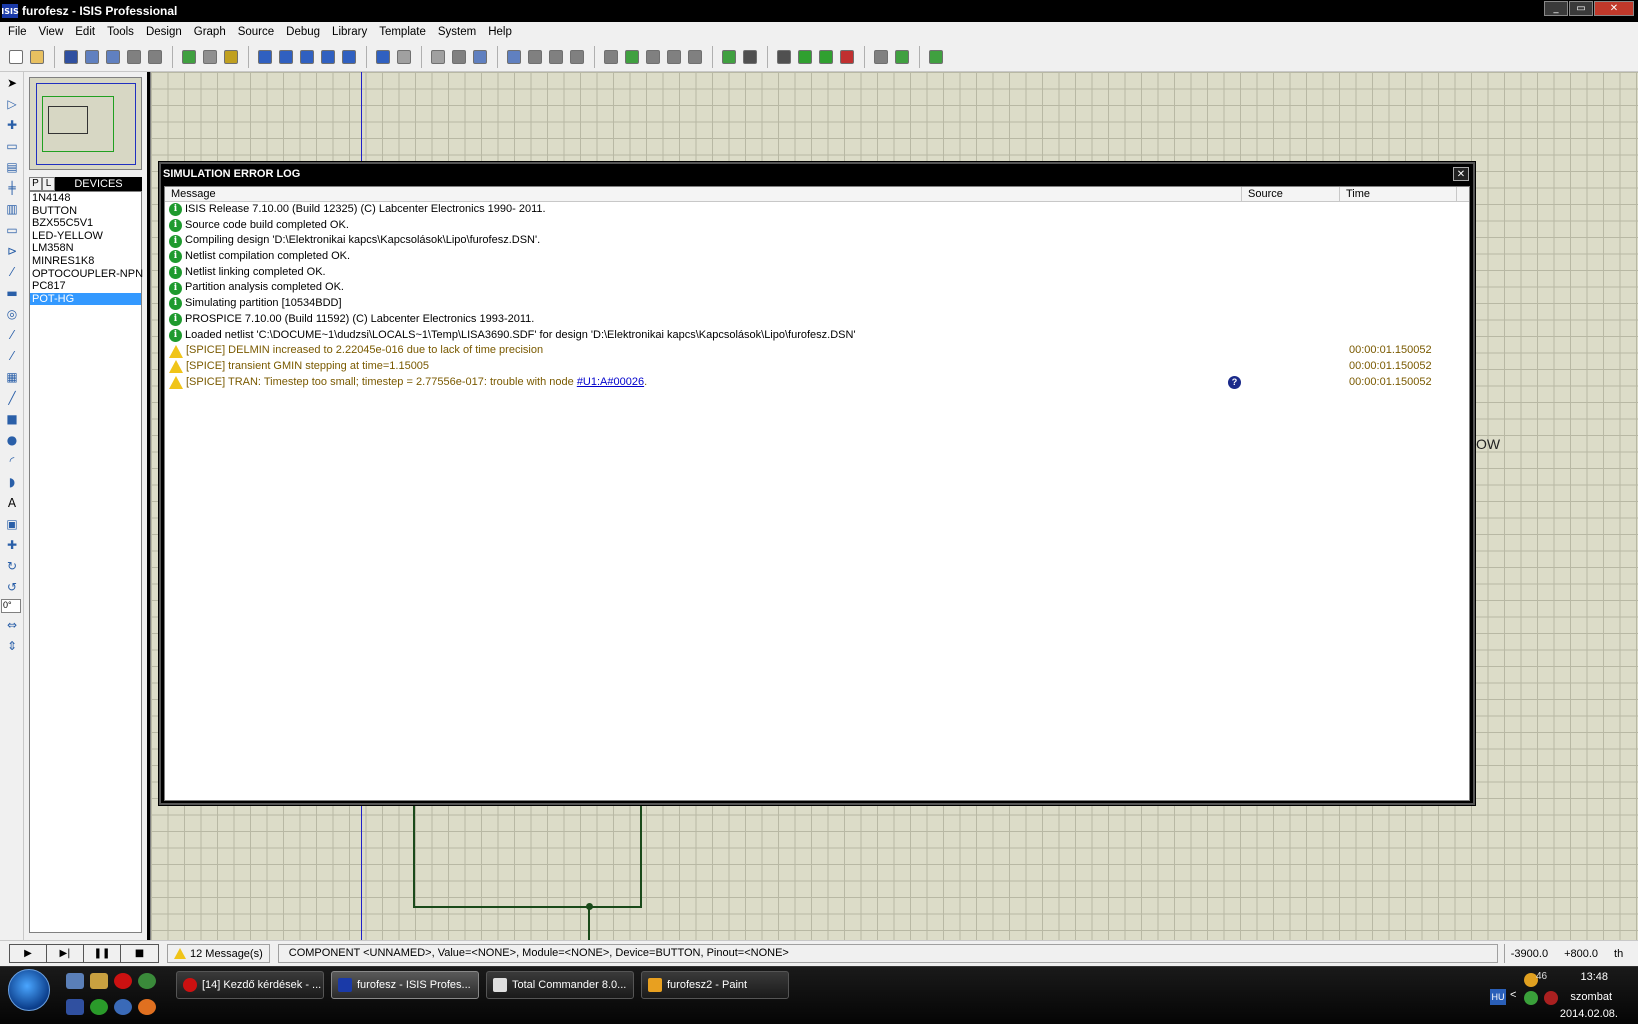 This screenshot has width=1638, height=1024. I want to click on menu-graph: Graph, so click(210, 32).